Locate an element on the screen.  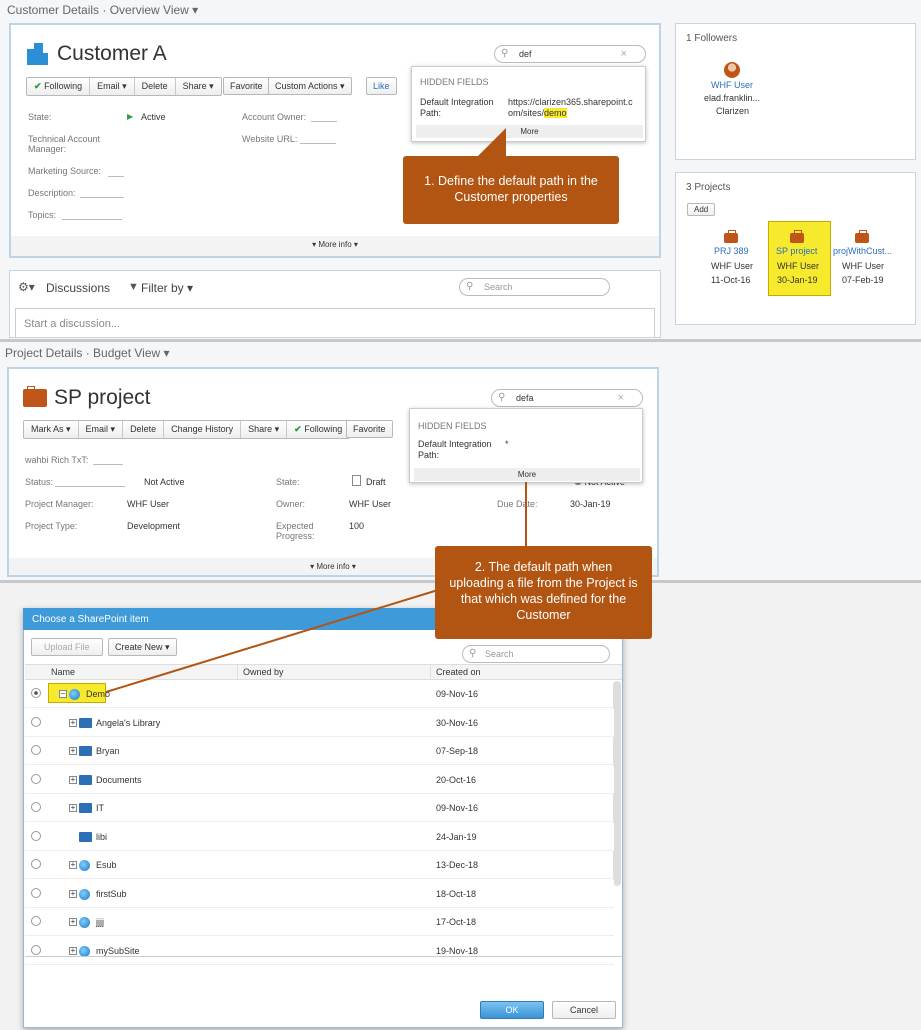
collapse-icon: − is located at coordinates (63, 694).